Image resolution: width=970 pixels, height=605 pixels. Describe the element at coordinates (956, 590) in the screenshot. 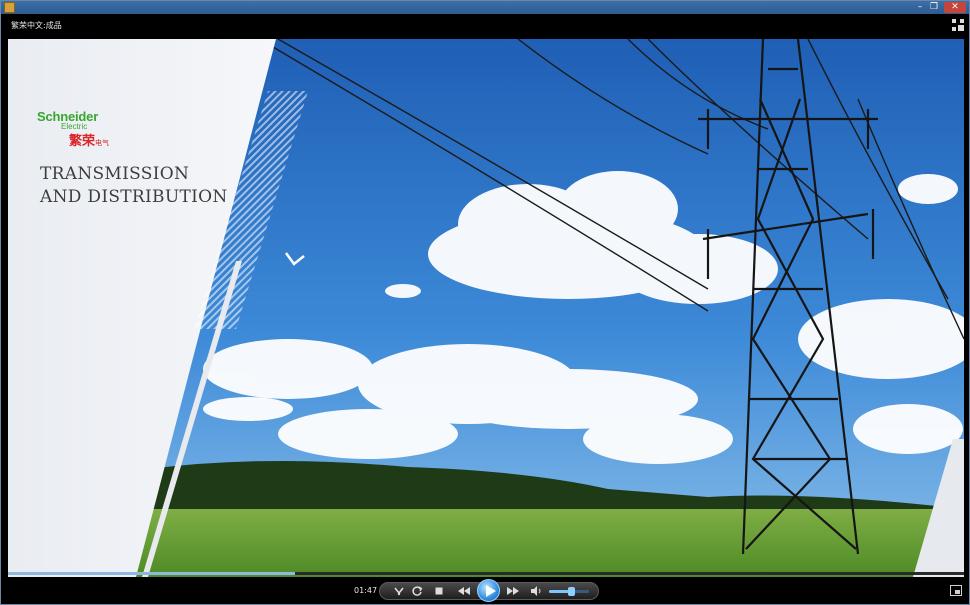

I see `mini-mode-icon` at that location.